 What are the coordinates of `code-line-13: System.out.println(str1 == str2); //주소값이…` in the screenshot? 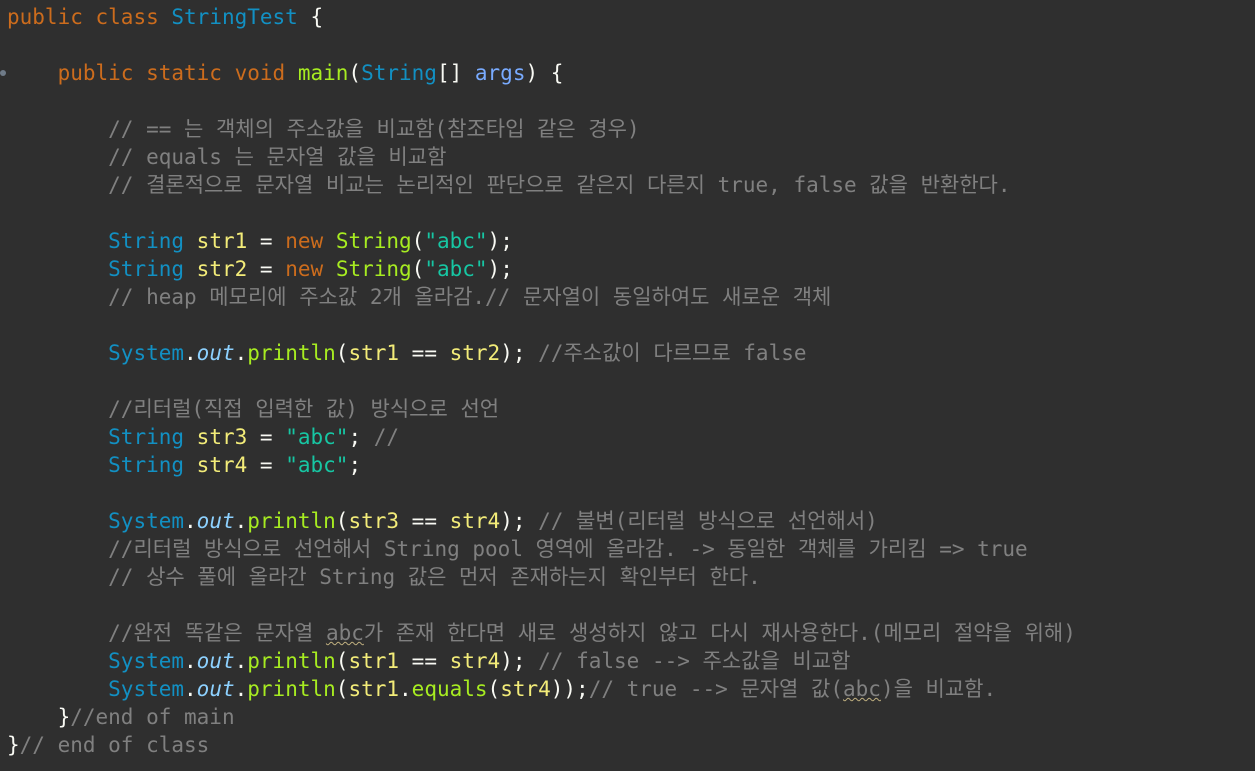 It's located at (406, 353).